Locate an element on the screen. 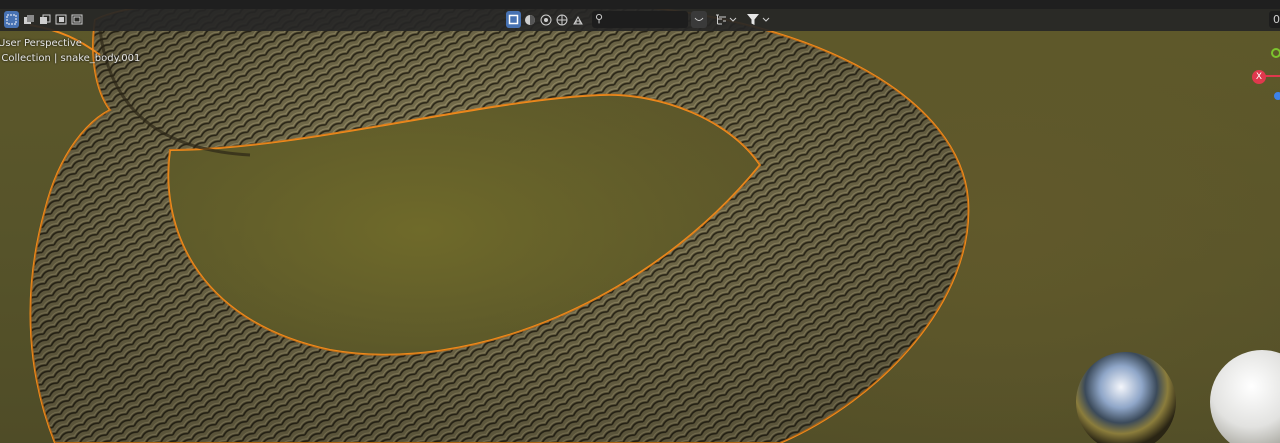 The image size is (1280, 443). select-box-icon is located at coordinates (11, 19).